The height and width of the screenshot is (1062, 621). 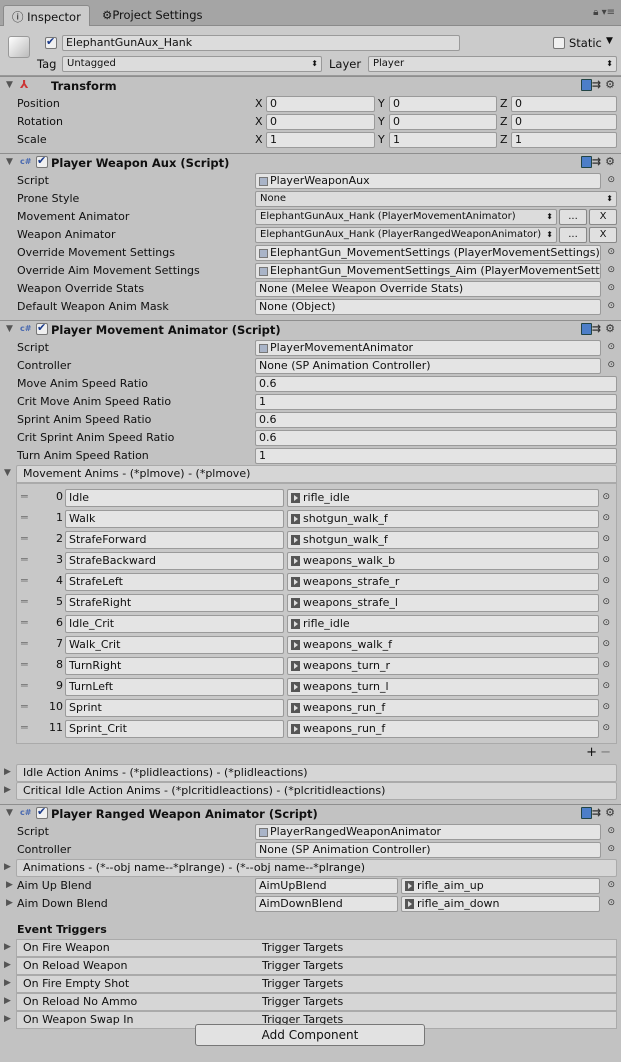 What do you see at coordinates (443, 708) in the screenshot?
I see `anim-clip-field: weapons_run_f` at bounding box center [443, 708].